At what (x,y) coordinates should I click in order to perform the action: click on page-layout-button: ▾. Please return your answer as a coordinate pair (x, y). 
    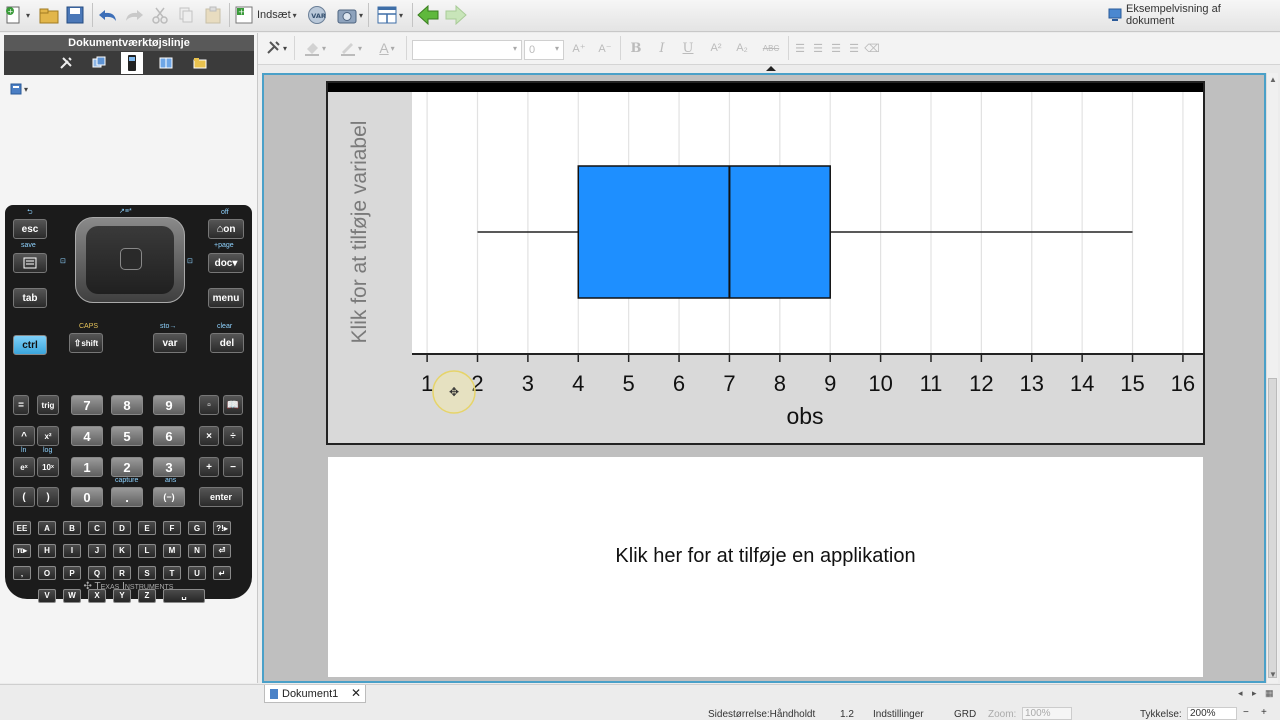
    Looking at the image, I should click on (390, 15).